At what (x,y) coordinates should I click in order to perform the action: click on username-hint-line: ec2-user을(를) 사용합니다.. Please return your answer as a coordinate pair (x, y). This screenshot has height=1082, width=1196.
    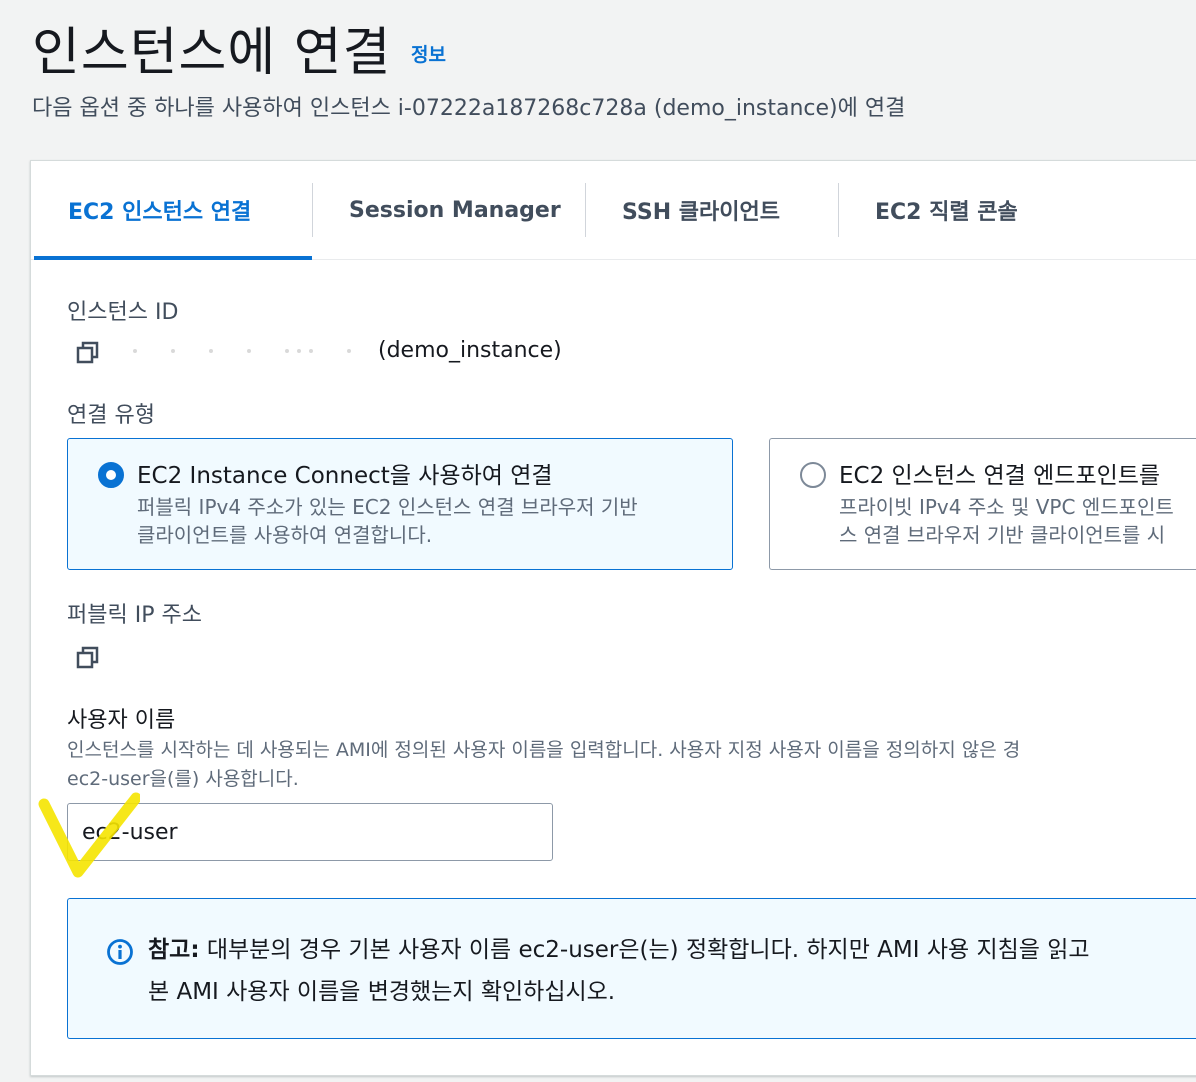
    Looking at the image, I should click on (183, 779).